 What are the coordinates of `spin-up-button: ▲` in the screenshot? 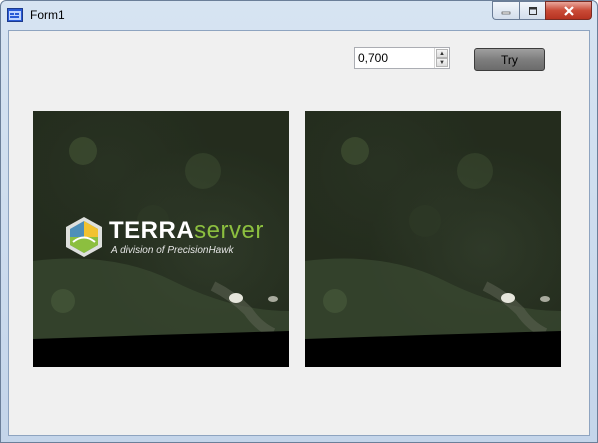 It's located at (442, 53).